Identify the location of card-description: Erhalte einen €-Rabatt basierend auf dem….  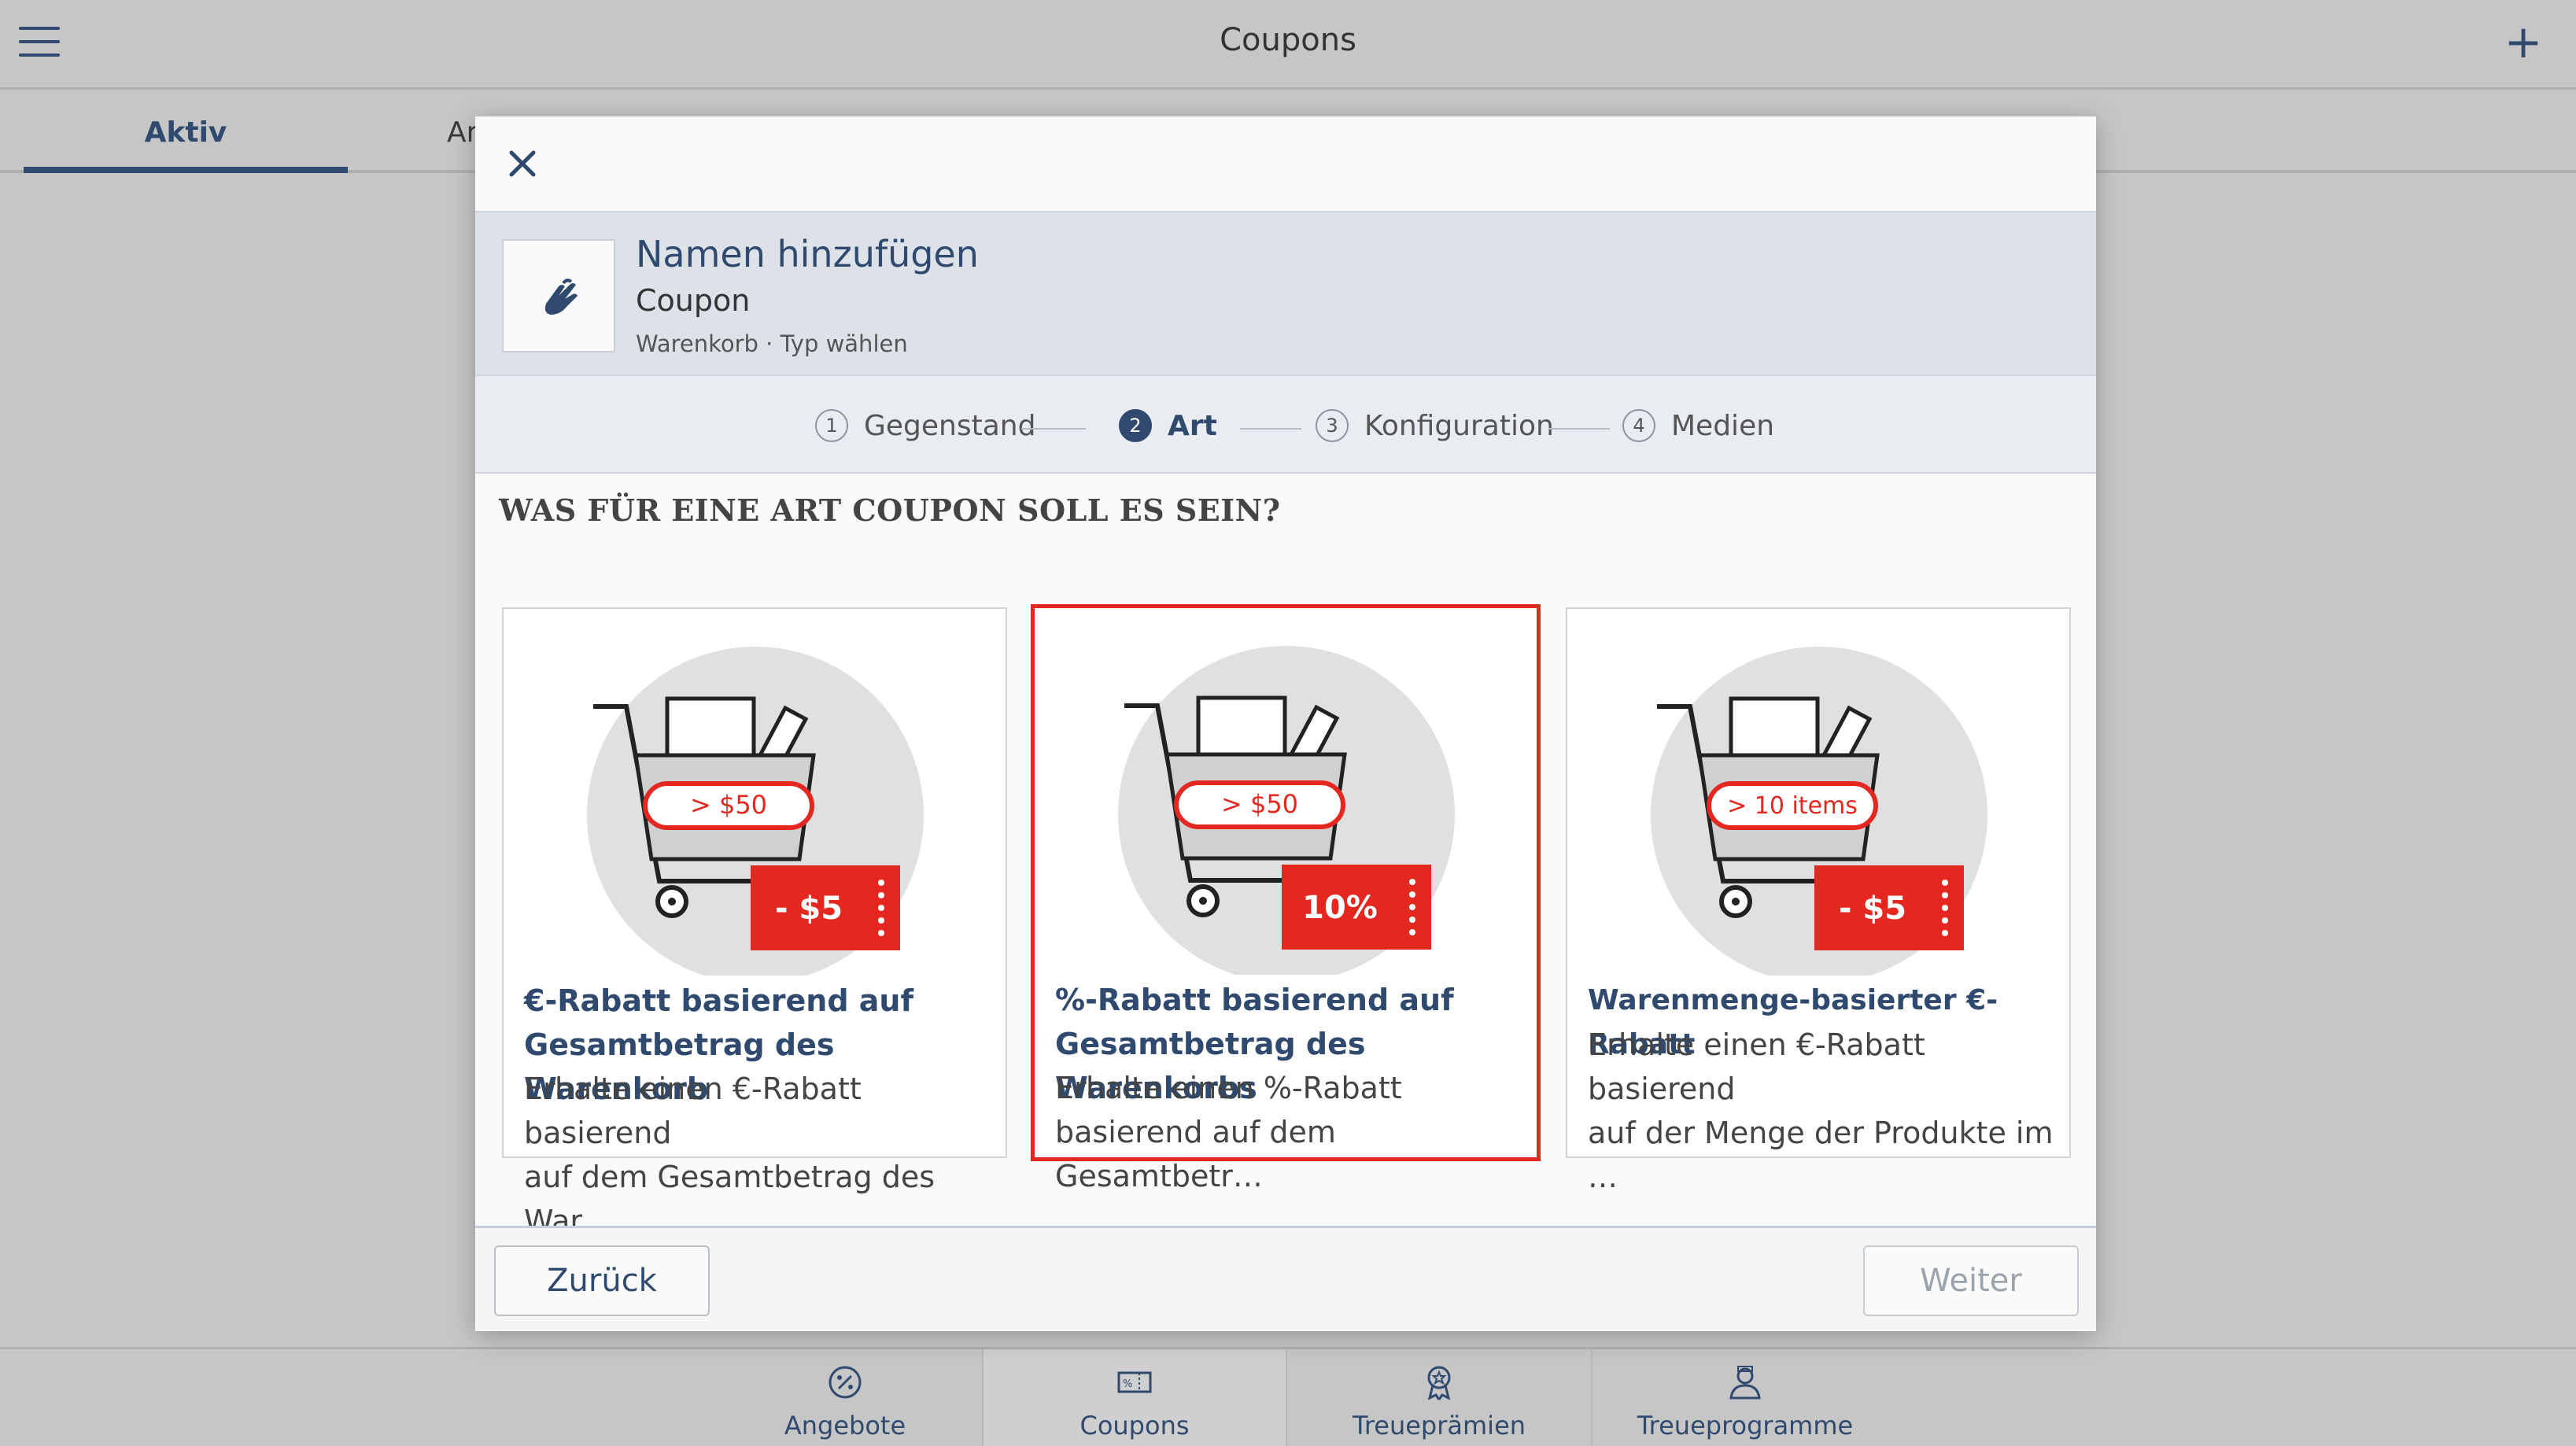
(757, 1155).